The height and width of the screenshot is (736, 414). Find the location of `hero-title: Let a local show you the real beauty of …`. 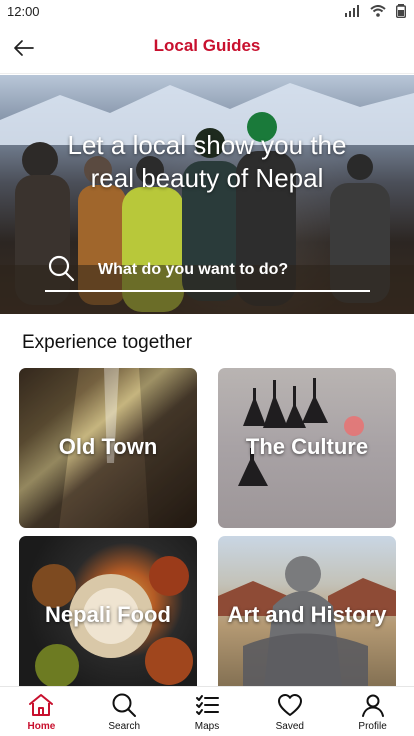

hero-title: Let a local show you the real beauty of … is located at coordinates (207, 162).